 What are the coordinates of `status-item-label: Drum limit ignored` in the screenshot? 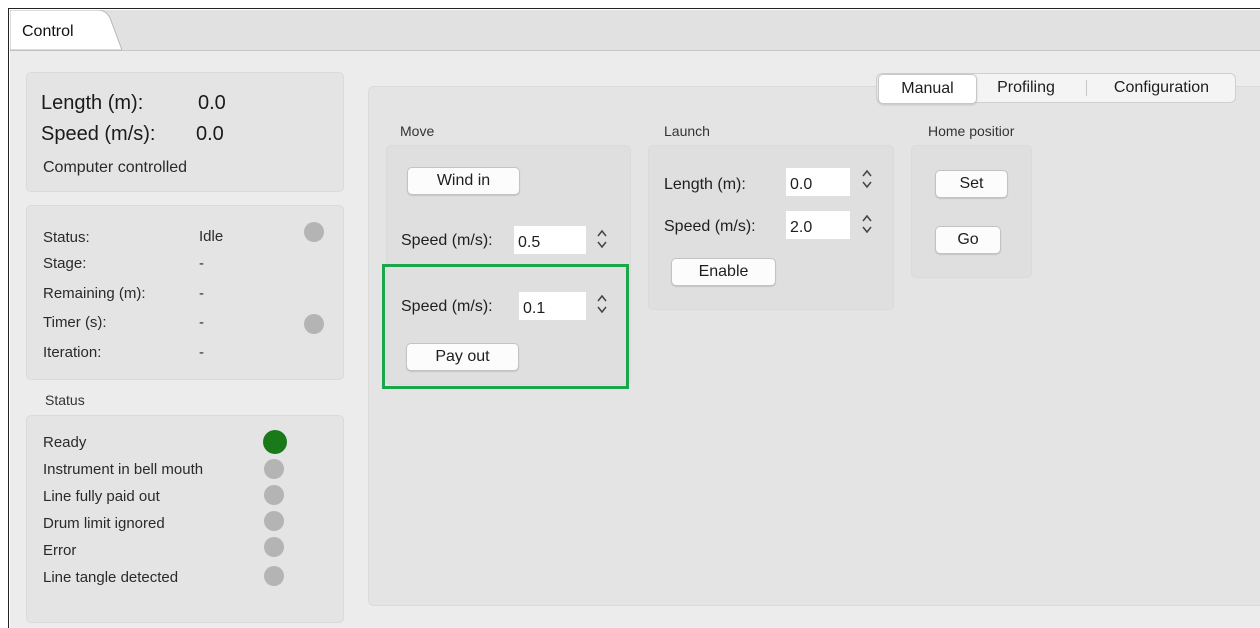 It's located at (104, 523).